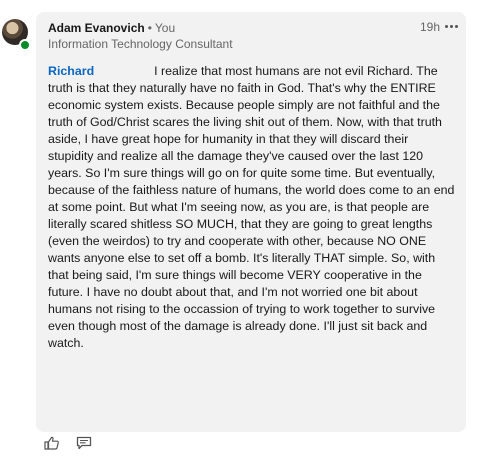 The height and width of the screenshot is (456, 479). What do you see at coordinates (71, 71) in the screenshot?
I see `mention-link: Richard` at bounding box center [71, 71].